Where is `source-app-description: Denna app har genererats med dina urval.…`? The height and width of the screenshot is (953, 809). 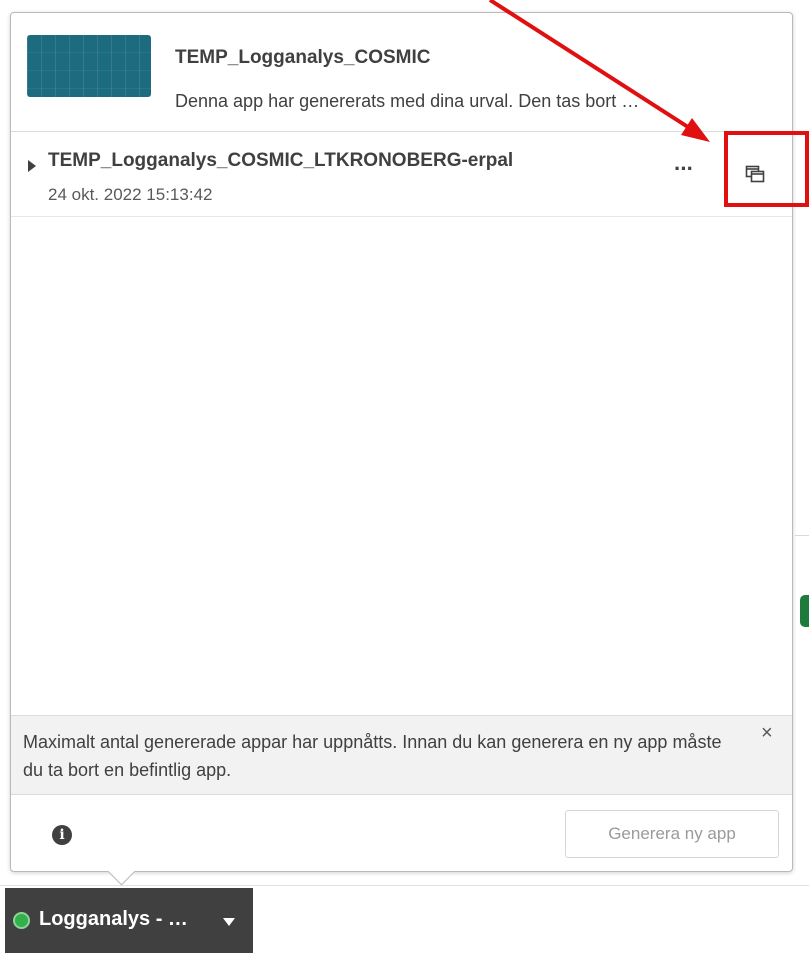 source-app-description: Denna app har genererats med dina urval.… is located at coordinates (407, 101).